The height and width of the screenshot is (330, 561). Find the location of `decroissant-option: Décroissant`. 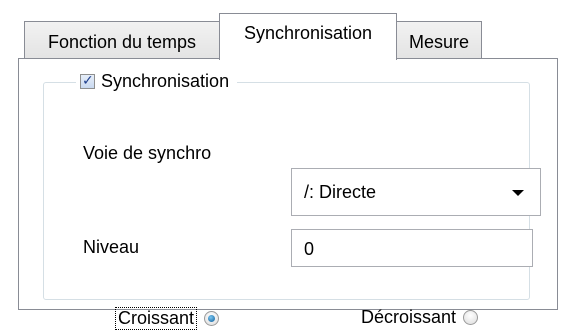

decroissant-option: Décroissant is located at coordinates (420, 317).